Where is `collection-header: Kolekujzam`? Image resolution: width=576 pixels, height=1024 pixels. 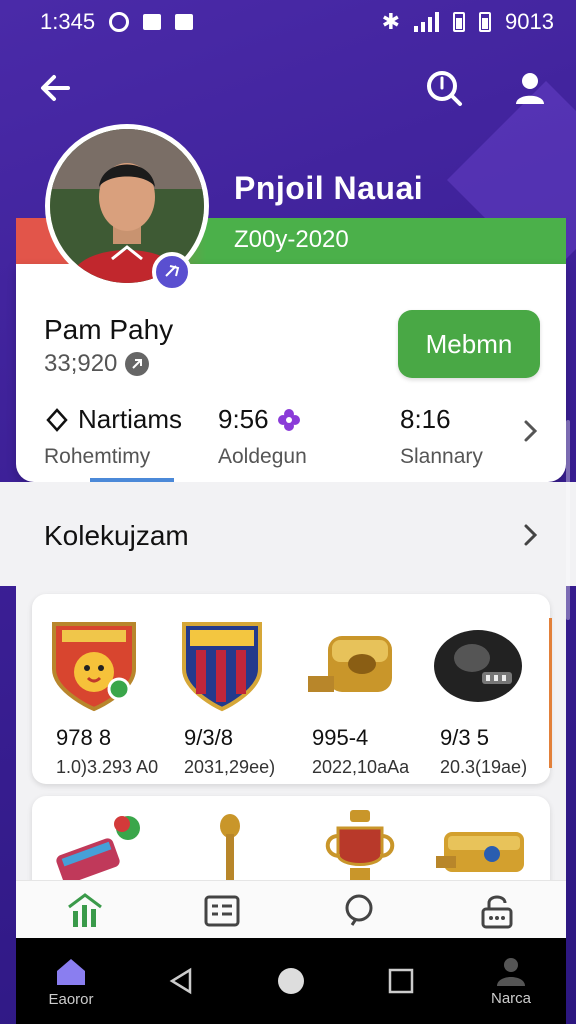
collection-header: Kolekujzam is located at coordinates (288, 534).